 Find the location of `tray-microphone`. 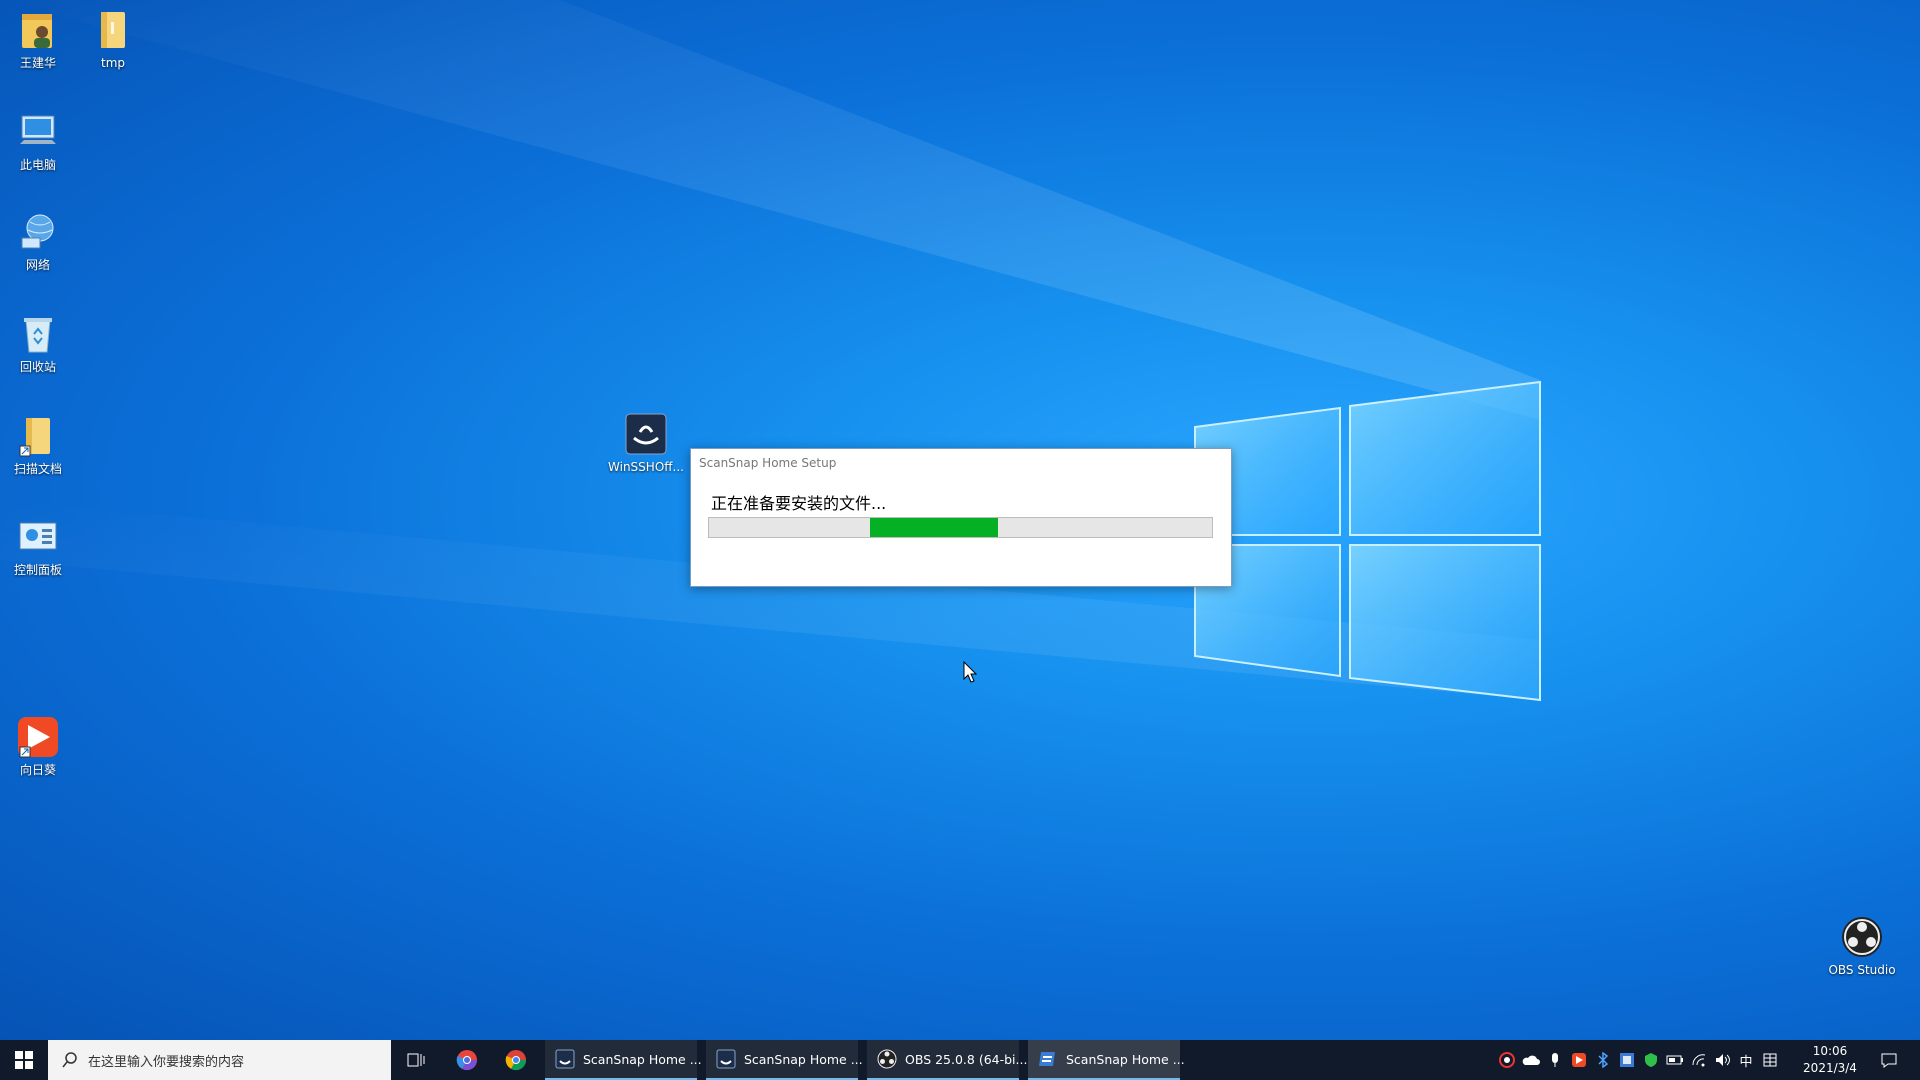

tray-microphone is located at coordinates (1555, 1060).